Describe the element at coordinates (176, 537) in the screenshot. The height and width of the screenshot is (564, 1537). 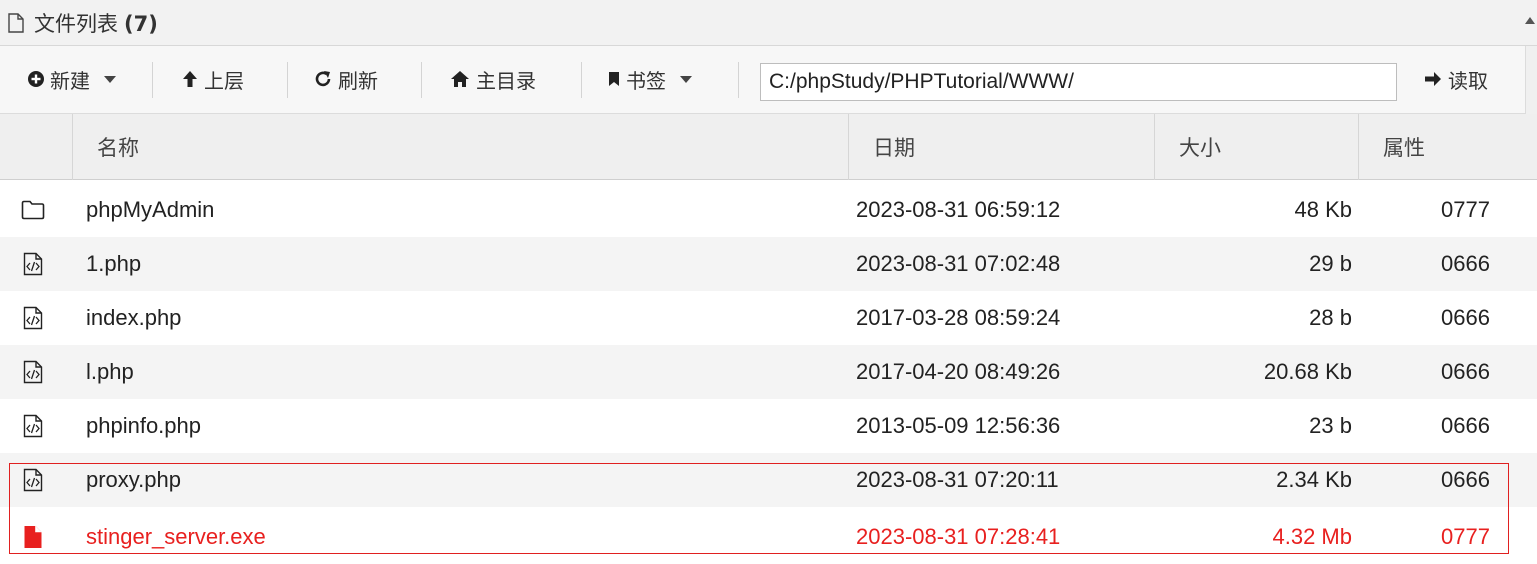
I see `file-name: stinger_server.exe` at that location.